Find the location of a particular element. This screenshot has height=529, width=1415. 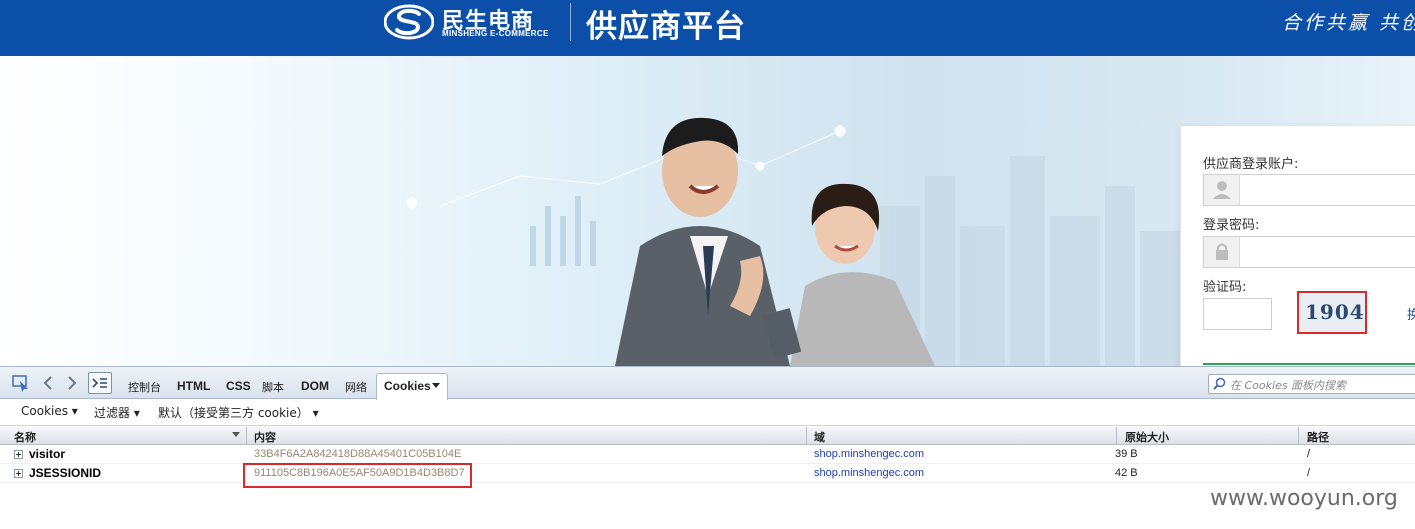

default-policy-menu: 默认（接受第三方 cookie） ▾ is located at coordinates (238, 412).